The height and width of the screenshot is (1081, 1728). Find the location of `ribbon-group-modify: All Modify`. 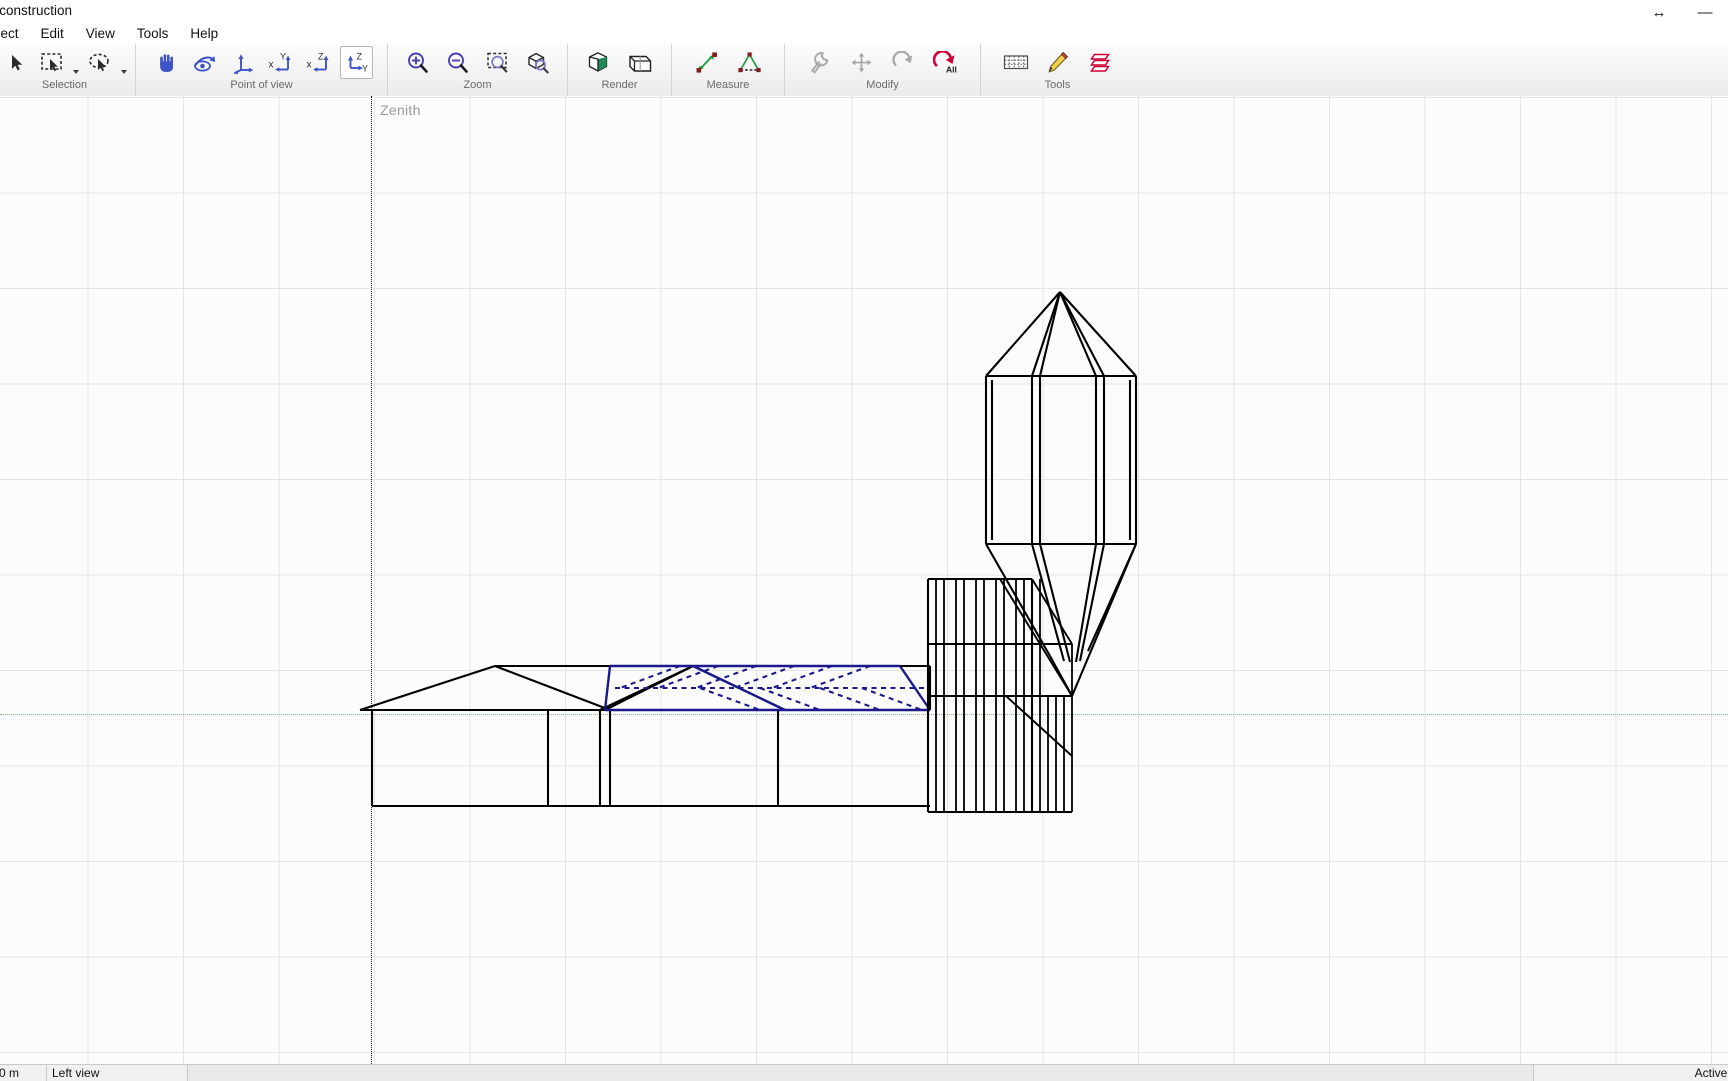

ribbon-group-modify: All Modify is located at coordinates (882, 70).